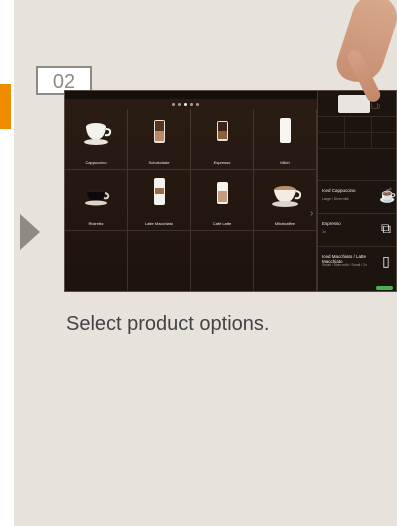 The width and height of the screenshot is (397, 526). I want to click on option-row: Iced Cappuccino Large / Skim milk ☕, so click(357, 196).